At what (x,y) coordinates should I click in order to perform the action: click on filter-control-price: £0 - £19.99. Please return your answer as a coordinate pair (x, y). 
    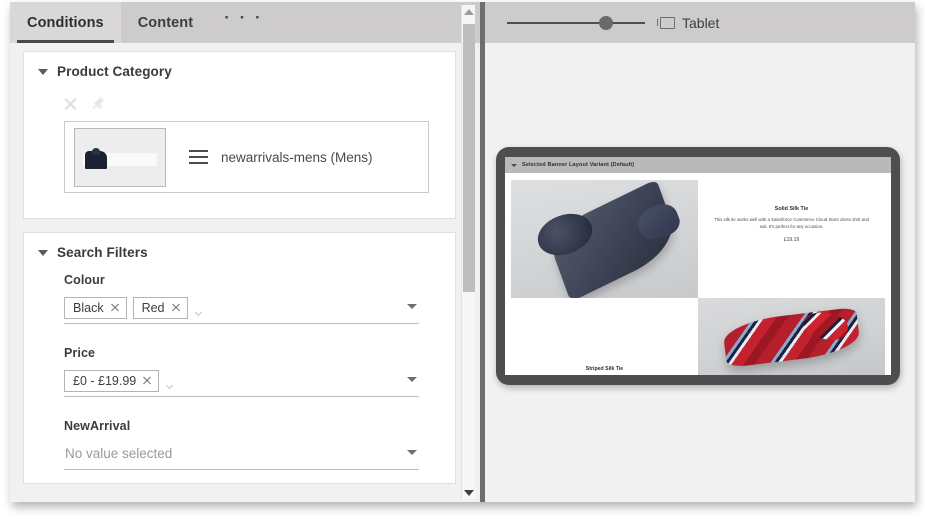
    Looking at the image, I should click on (241, 382).